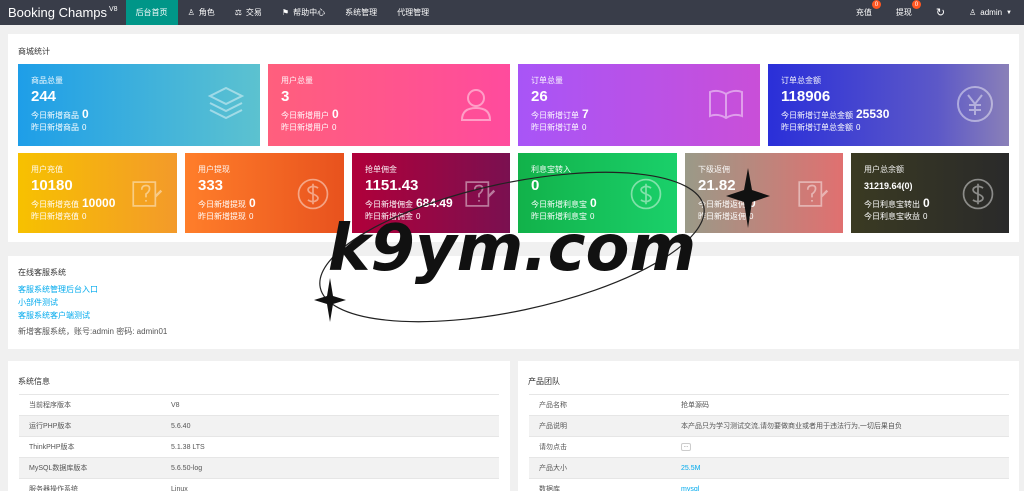 The width and height of the screenshot is (1024, 491). I want to click on stat-today-label: 今日新增用户, so click(305, 115).